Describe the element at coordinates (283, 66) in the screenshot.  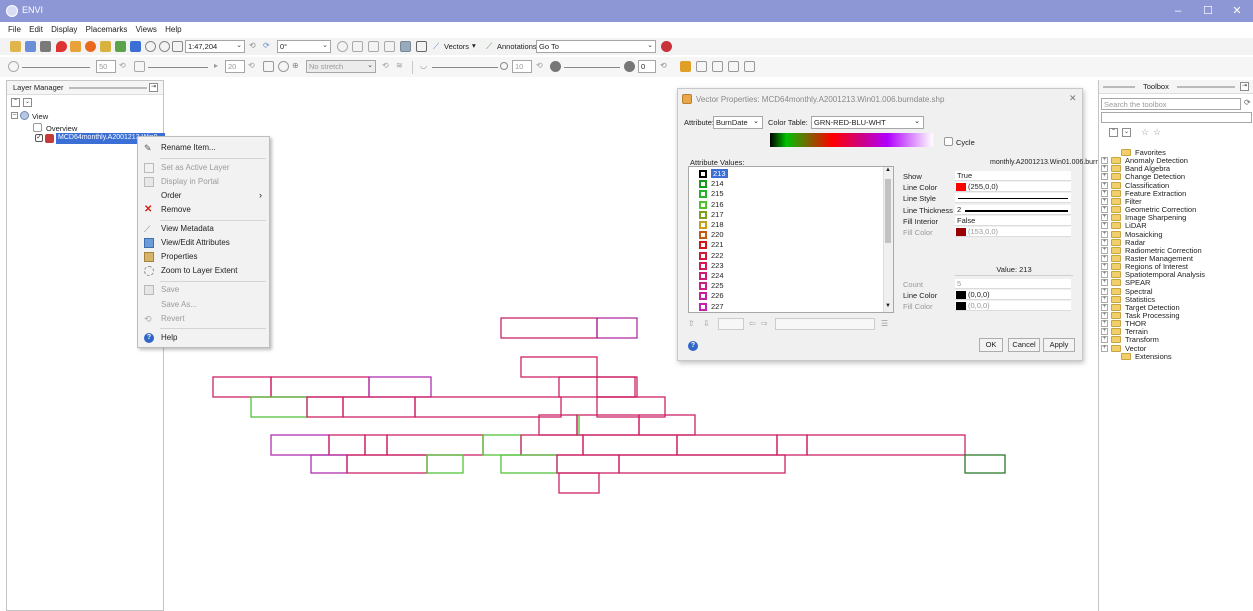
I see `stretch-settings-icon` at that location.